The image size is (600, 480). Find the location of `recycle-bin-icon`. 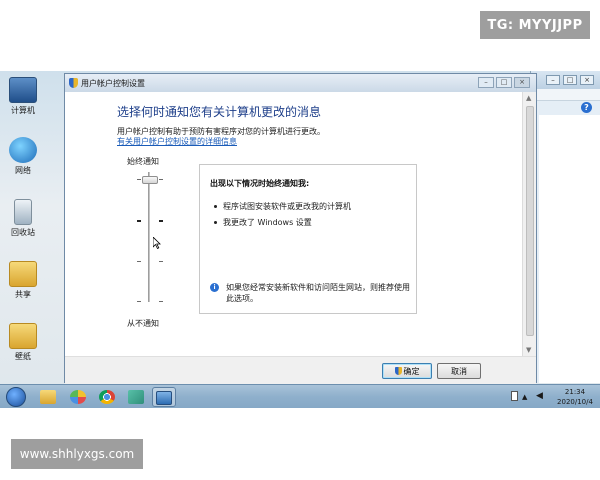

recycle-bin-icon is located at coordinates (23, 212).